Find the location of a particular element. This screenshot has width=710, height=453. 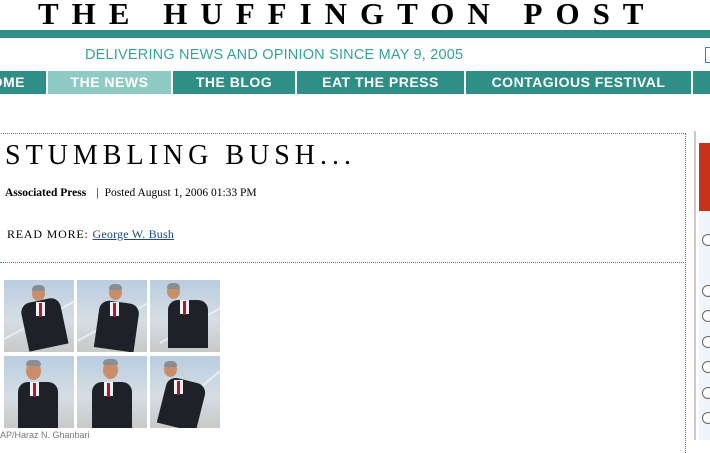

posted-date: Posted August 1, 2006 01:33 PM is located at coordinates (180, 193).